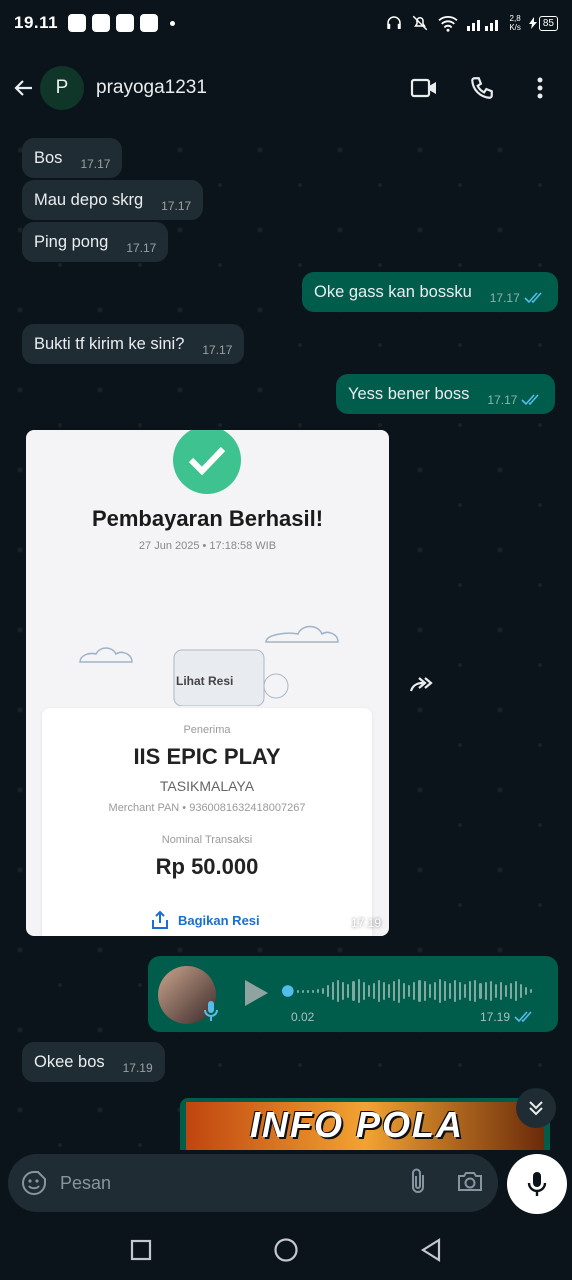  I want to click on forward-icon, so click(421, 684).